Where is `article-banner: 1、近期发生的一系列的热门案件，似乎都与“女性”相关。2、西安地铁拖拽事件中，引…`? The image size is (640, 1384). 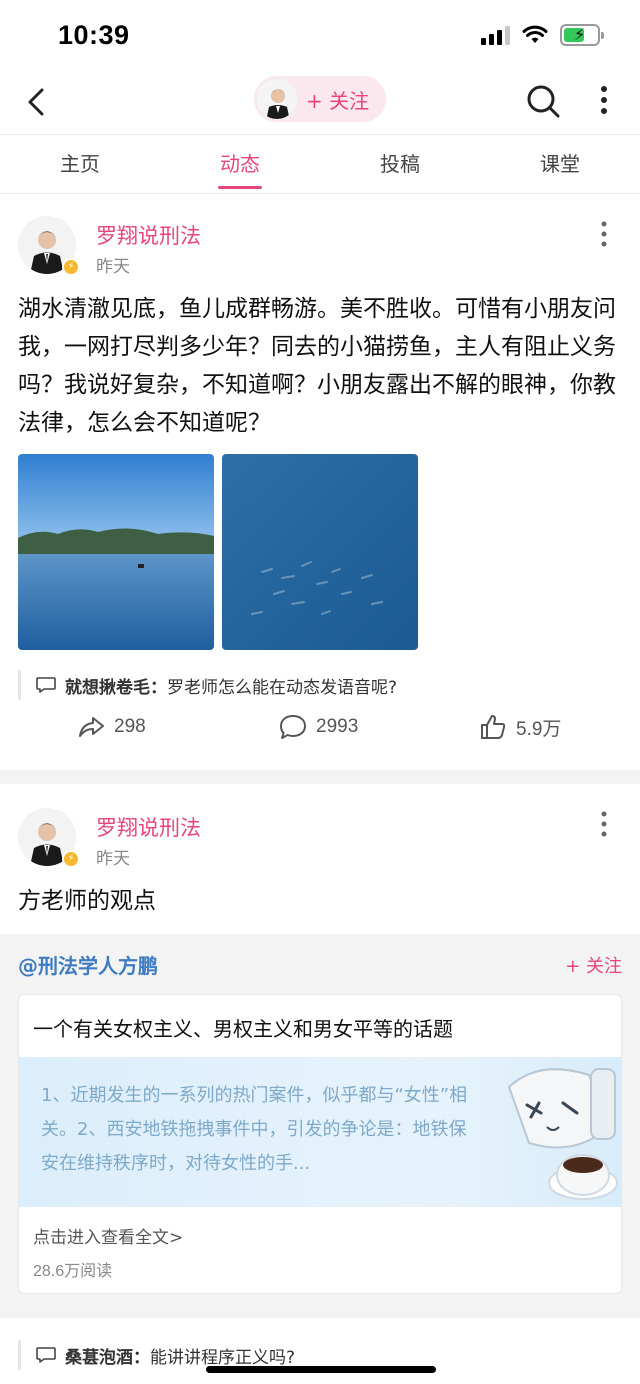
article-banner: 1、近期发生的一系列的热门案件，似乎都与“女性”相关。2、西安地铁拖拽事件中，引… is located at coordinates (320, 1132).